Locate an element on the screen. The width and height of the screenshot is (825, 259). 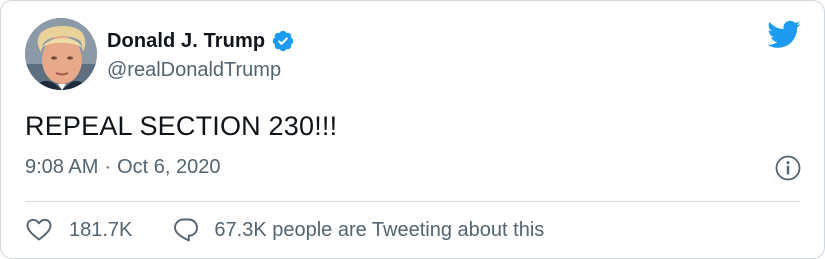
like-button: 181.7K is located at coordinates (78, 230).